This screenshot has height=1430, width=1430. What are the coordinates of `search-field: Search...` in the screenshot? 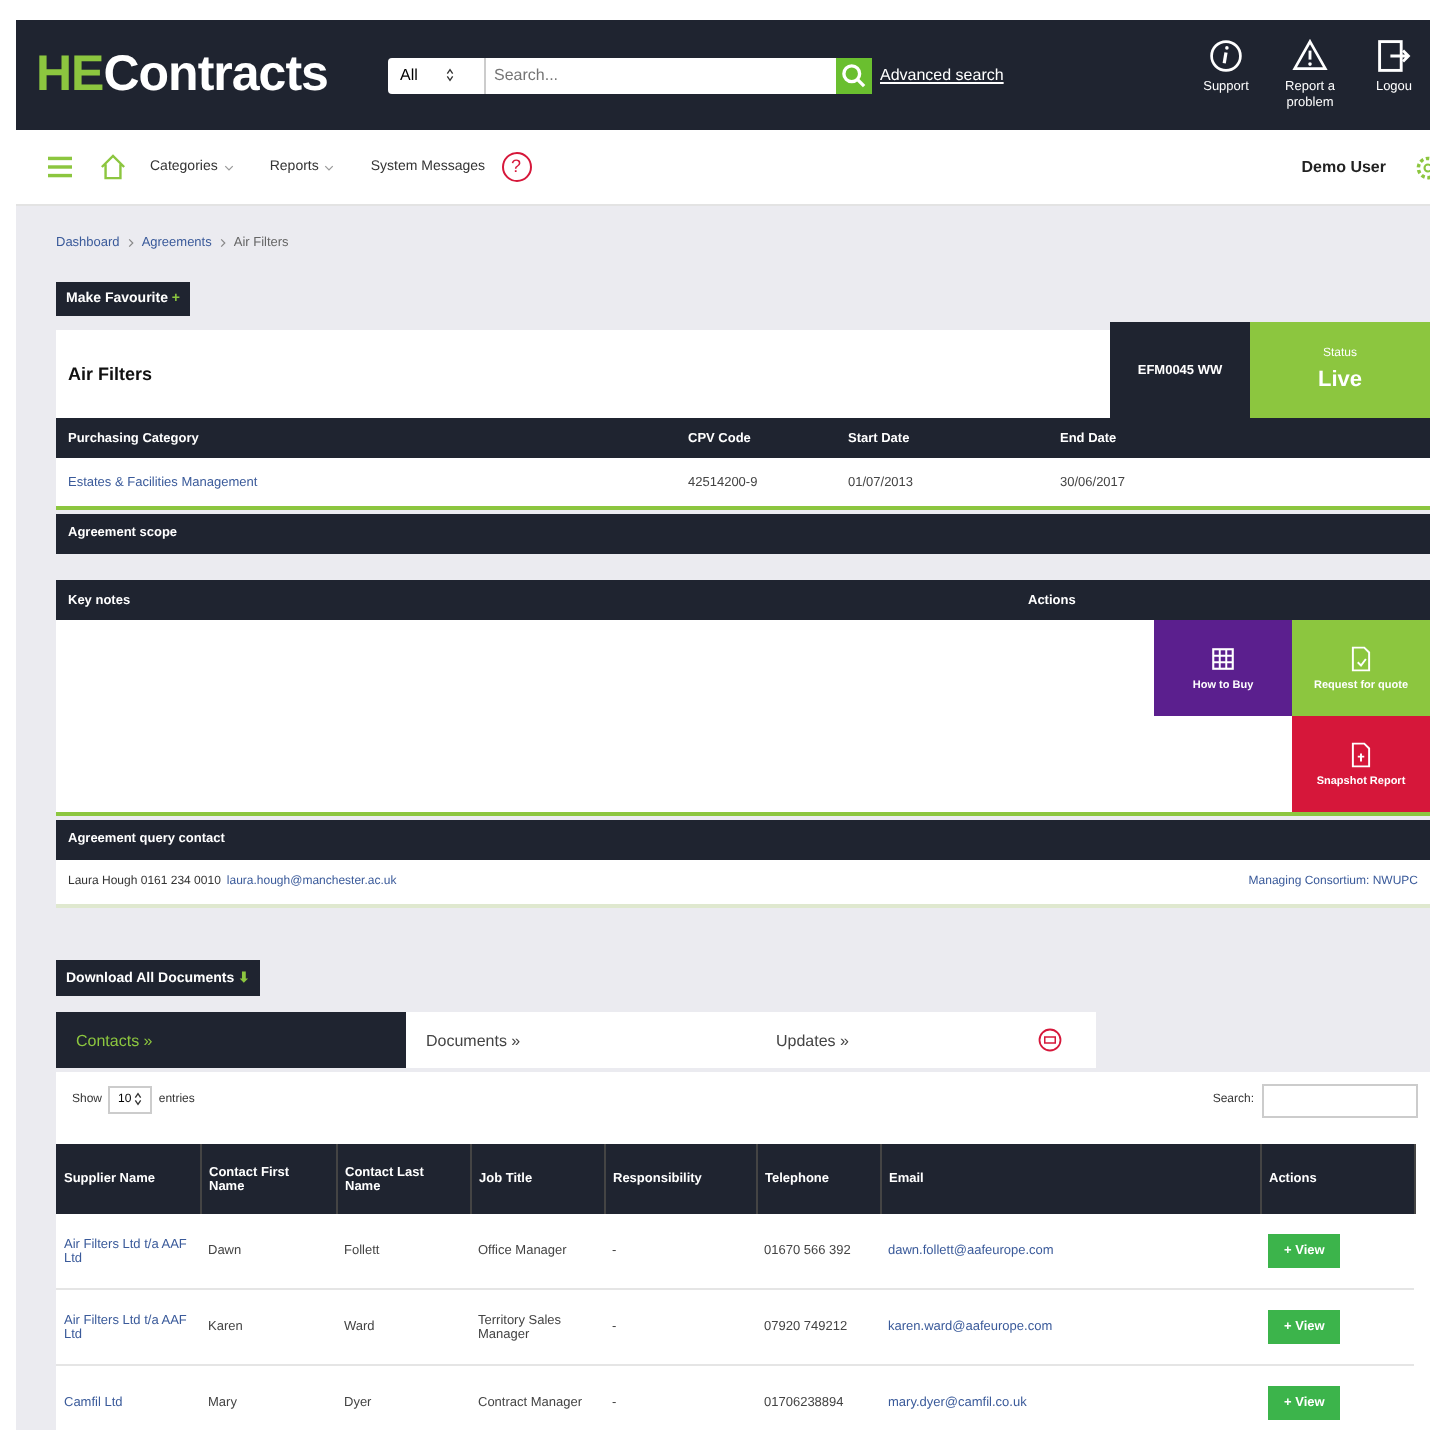 It's located at (660, 75).